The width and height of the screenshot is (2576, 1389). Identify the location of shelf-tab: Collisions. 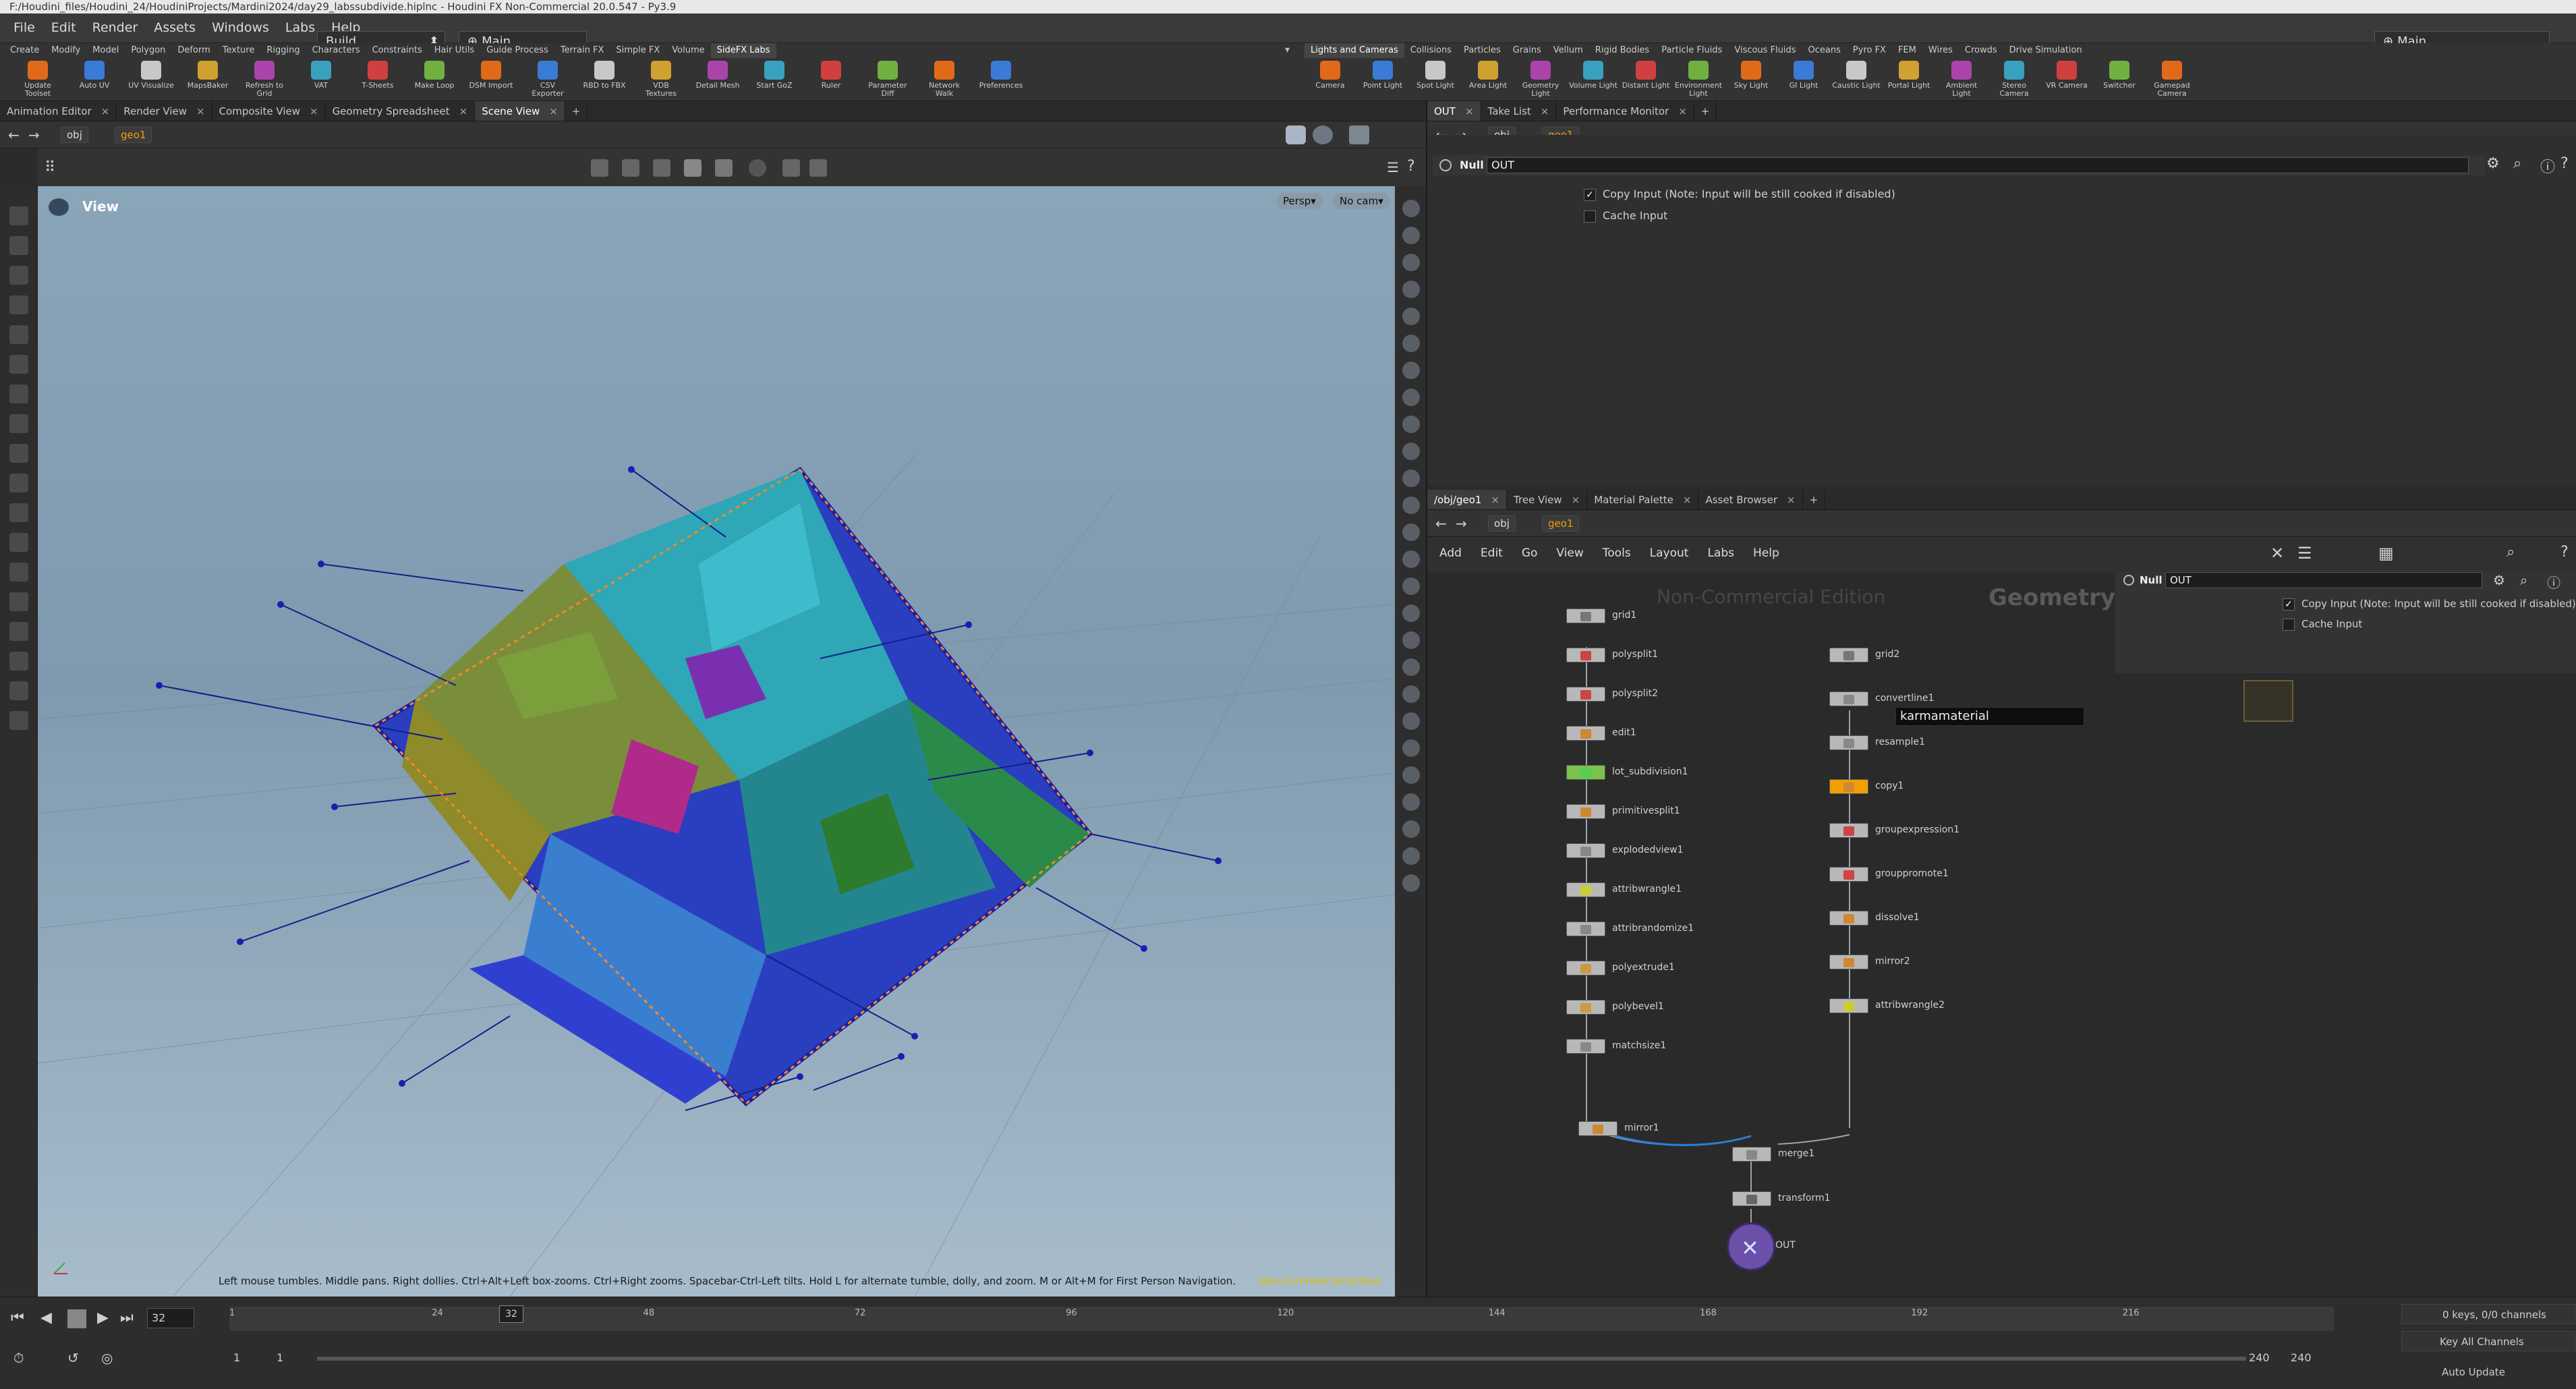
(1431, 50).